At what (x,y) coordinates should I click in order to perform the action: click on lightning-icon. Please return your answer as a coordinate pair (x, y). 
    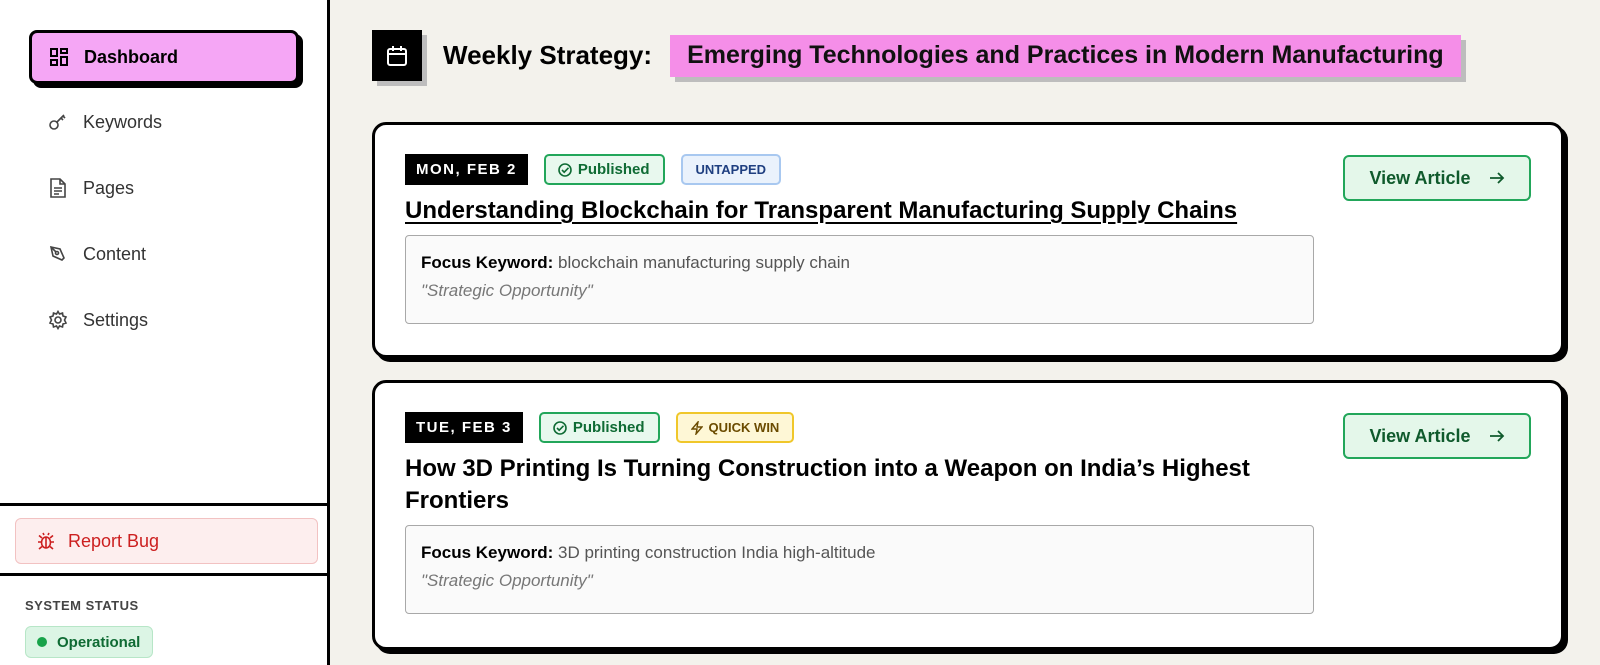
    Looking at the image, I should click on (696, 427).